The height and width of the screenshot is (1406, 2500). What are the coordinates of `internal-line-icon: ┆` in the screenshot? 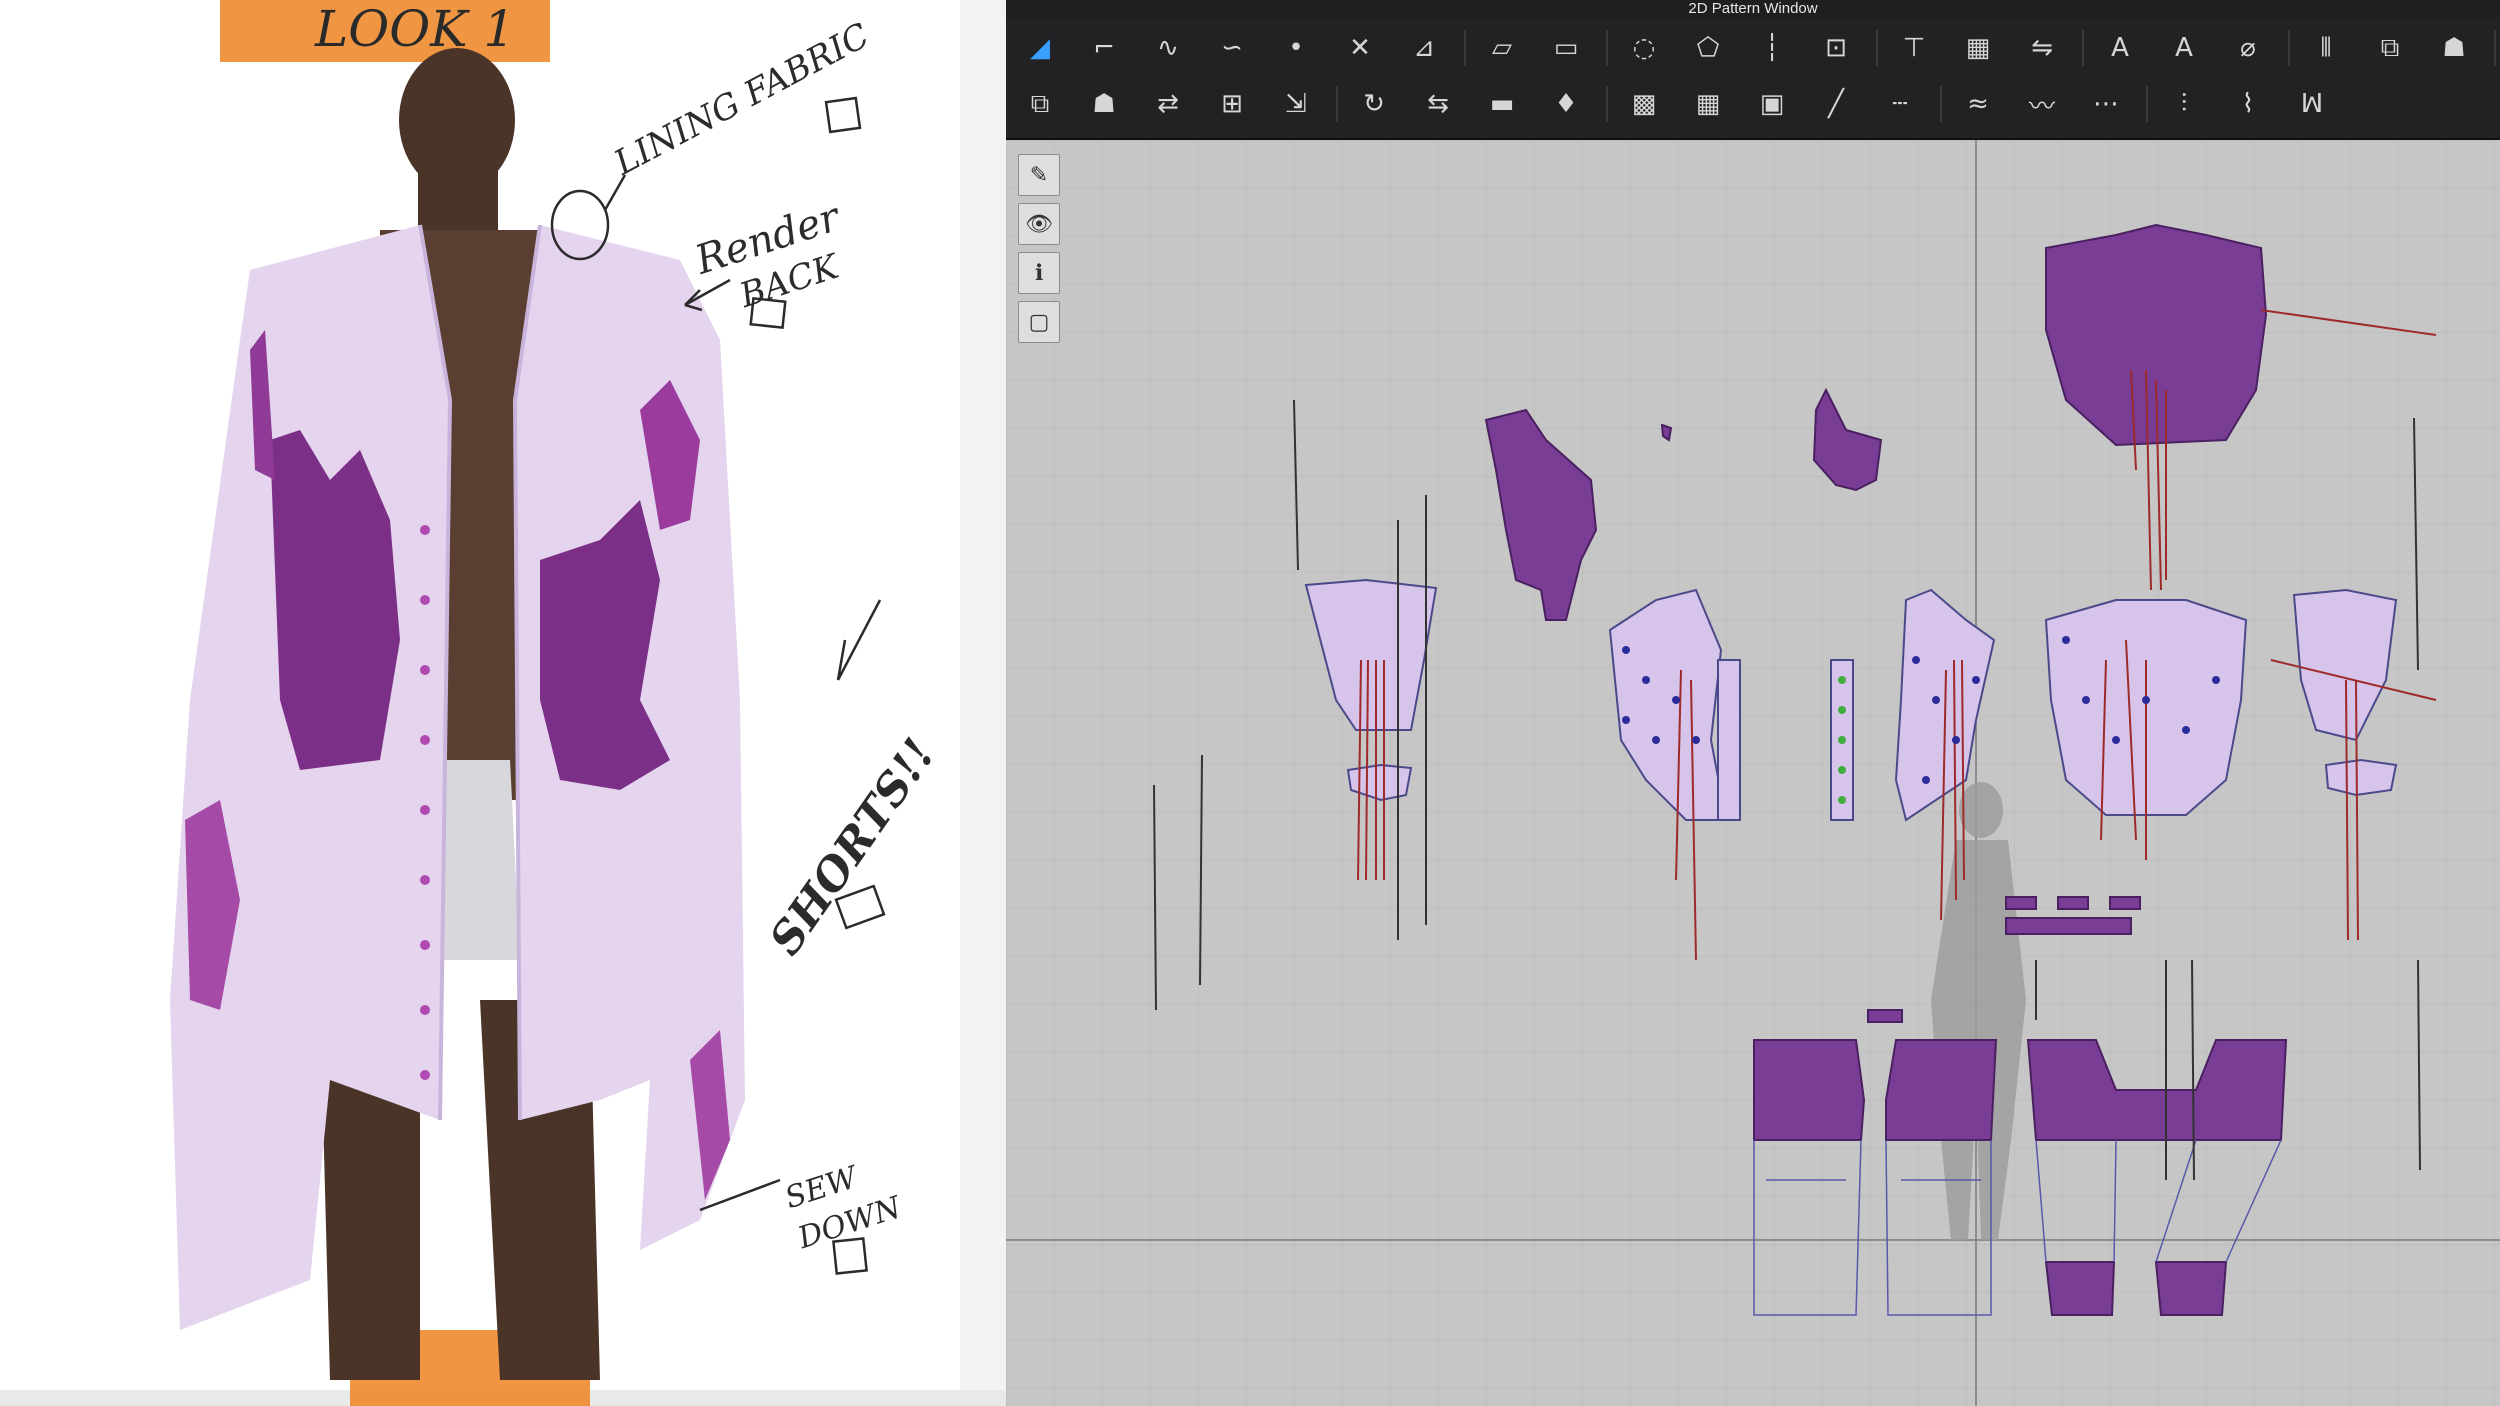 It's located at (1772, 48).